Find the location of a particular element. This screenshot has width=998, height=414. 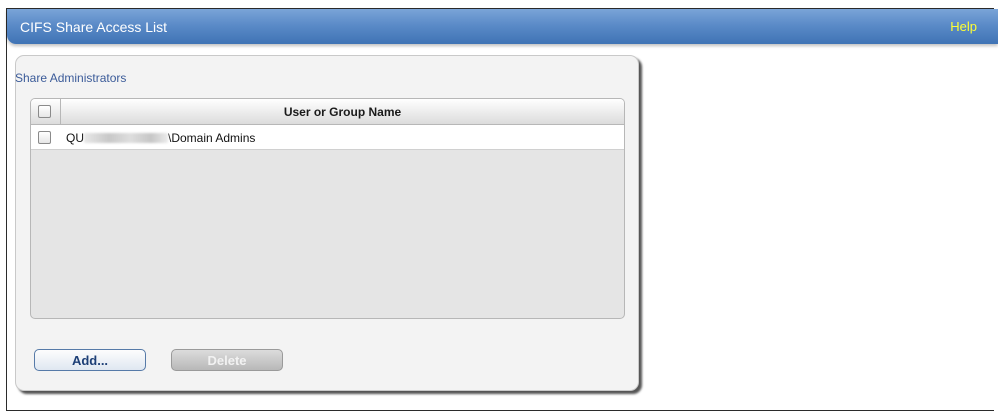

column-header-user-or-group: User or Group Name is located at coordinates (342, 112).